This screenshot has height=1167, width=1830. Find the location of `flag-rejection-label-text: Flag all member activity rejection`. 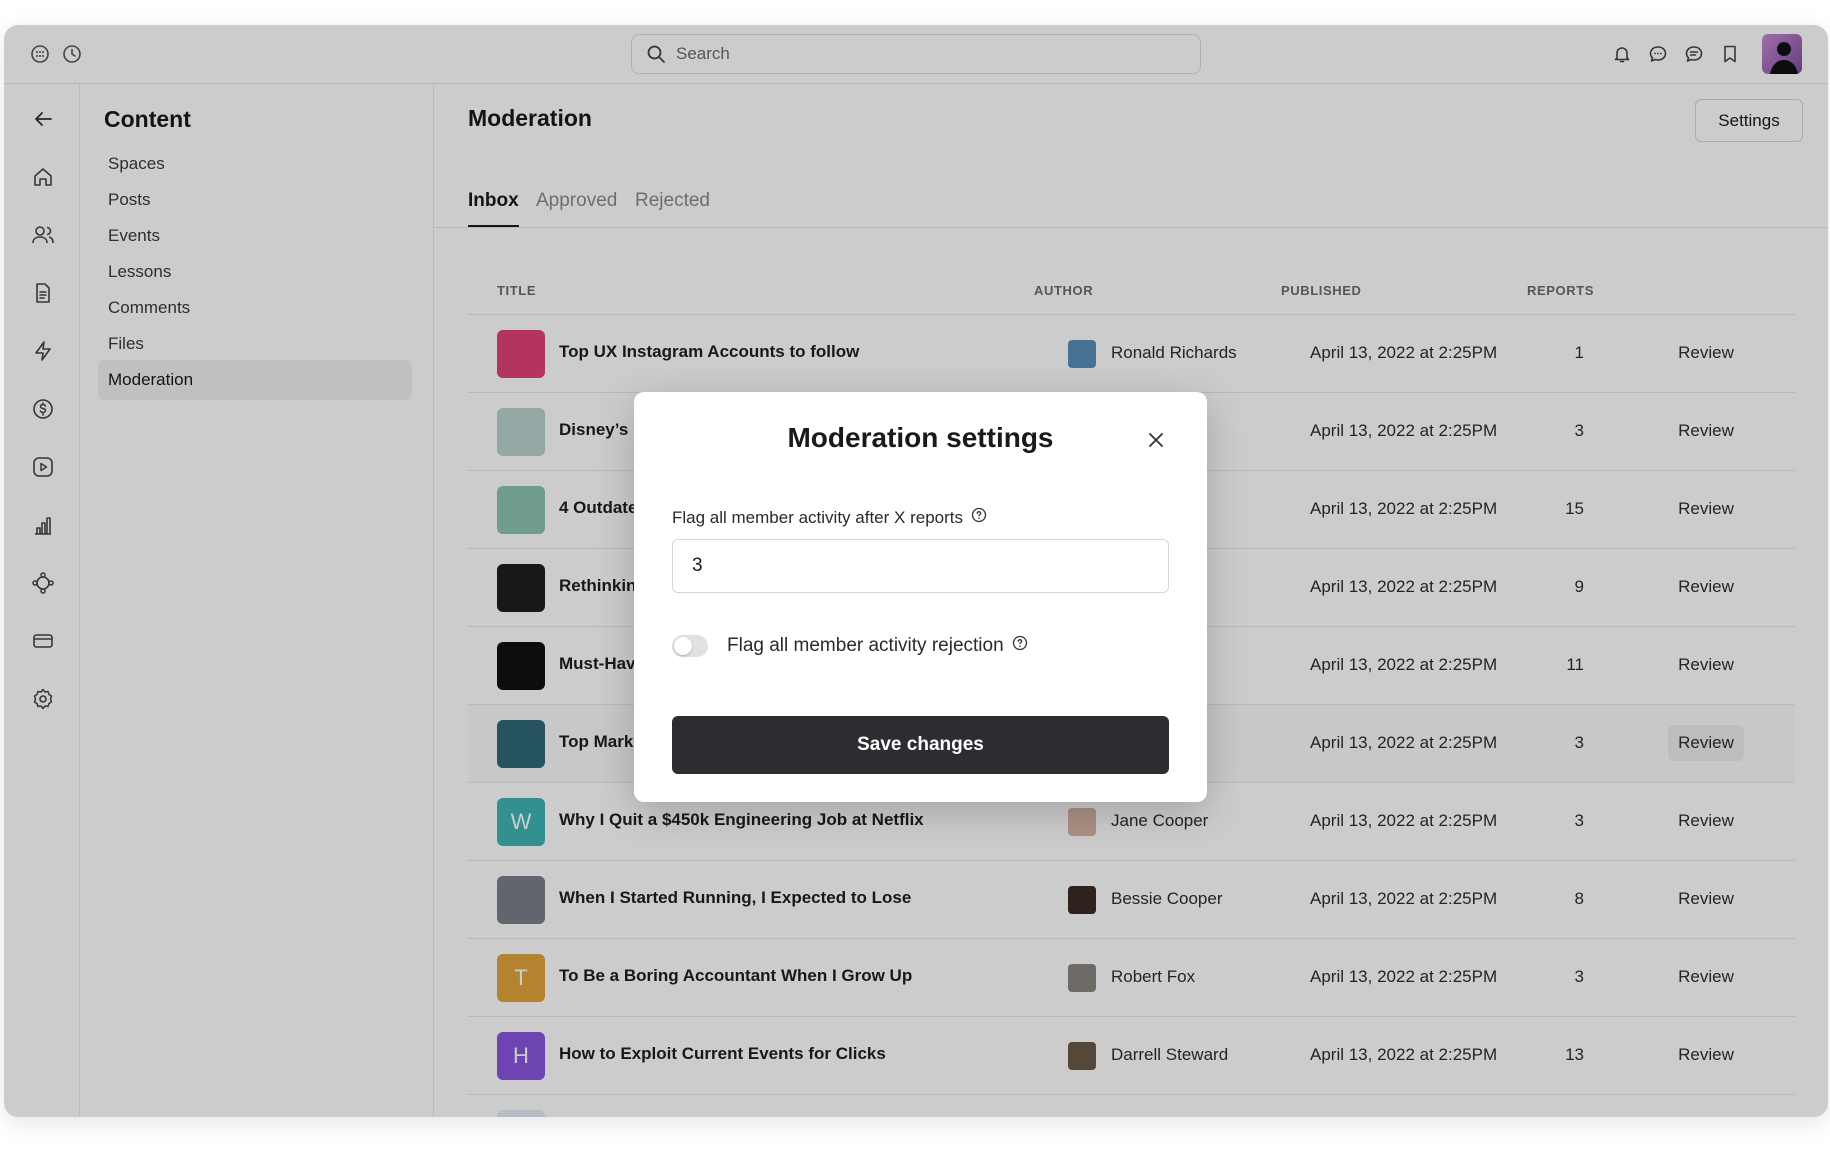

flag-rejection-label-text: Flag all member activity rejection is located at coordinates (865, 645).